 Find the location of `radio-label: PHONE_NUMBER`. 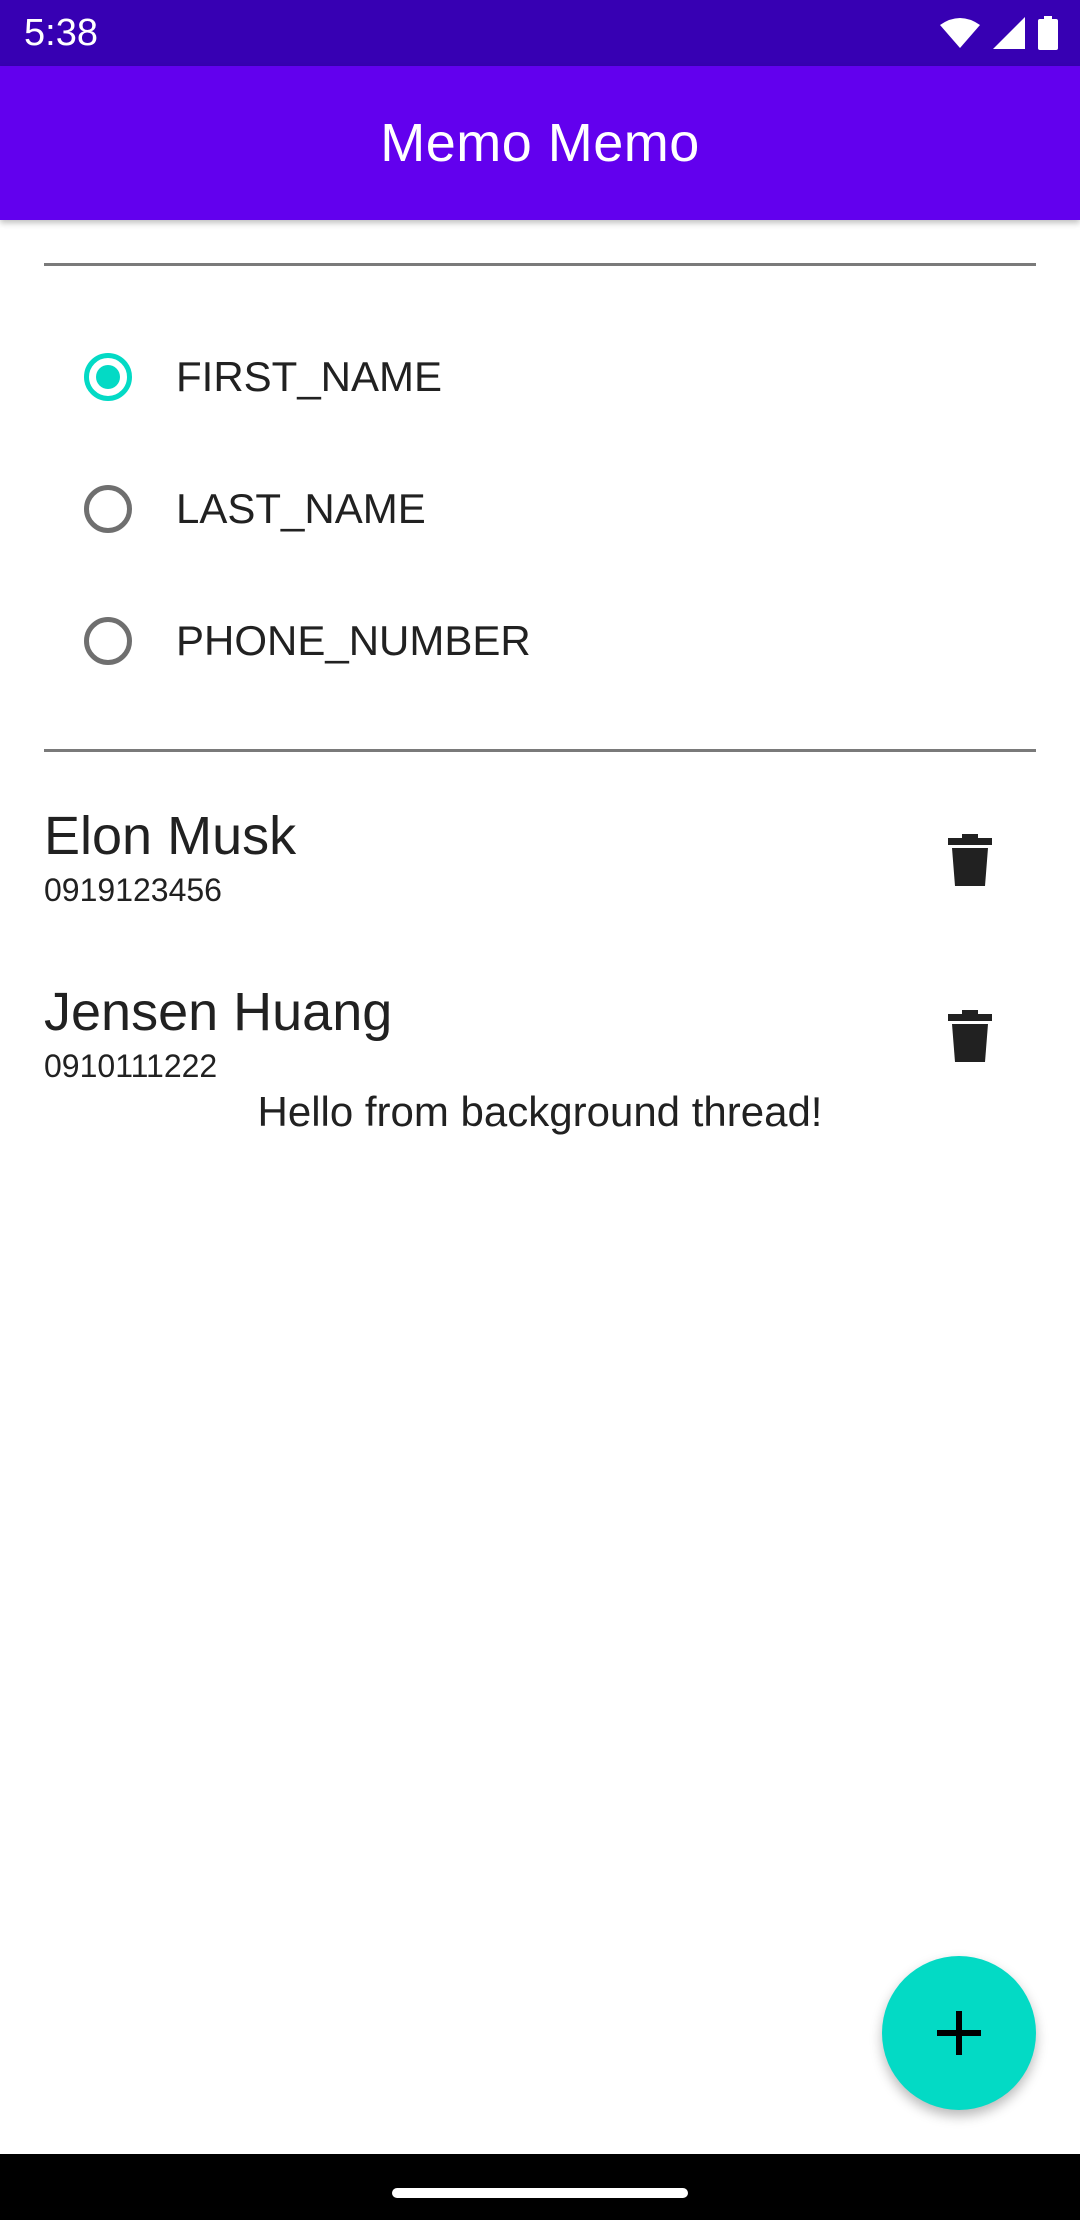

radio-label: PHONE_NUMBER is located at coordinates (353, 640).